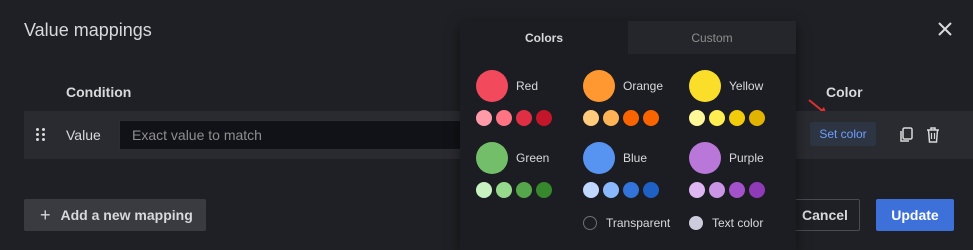  Describe the element at coordinates (88, 30) in the screenshot. I see `modal-title: Value mappings` at that location.